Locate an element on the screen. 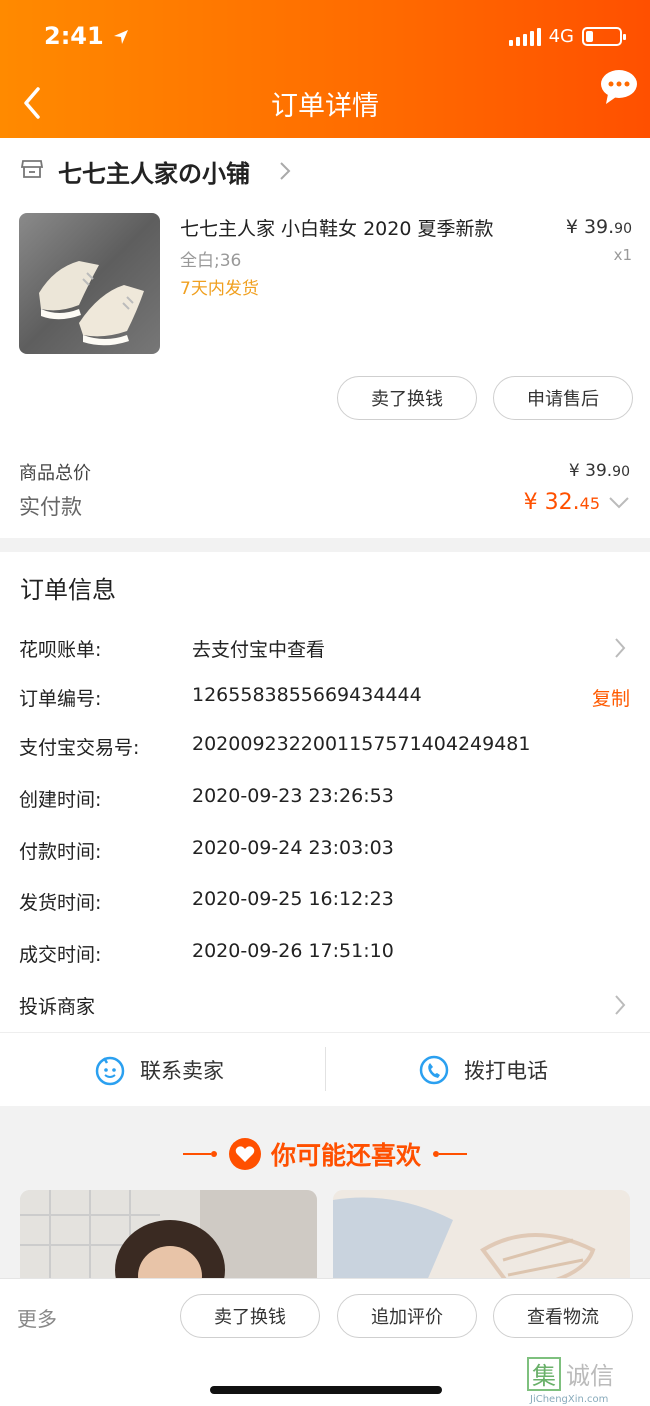 The width and height of the screenshot is (650, 1406). total-price-label: 商品总价 is located at coordinates (55, 473).